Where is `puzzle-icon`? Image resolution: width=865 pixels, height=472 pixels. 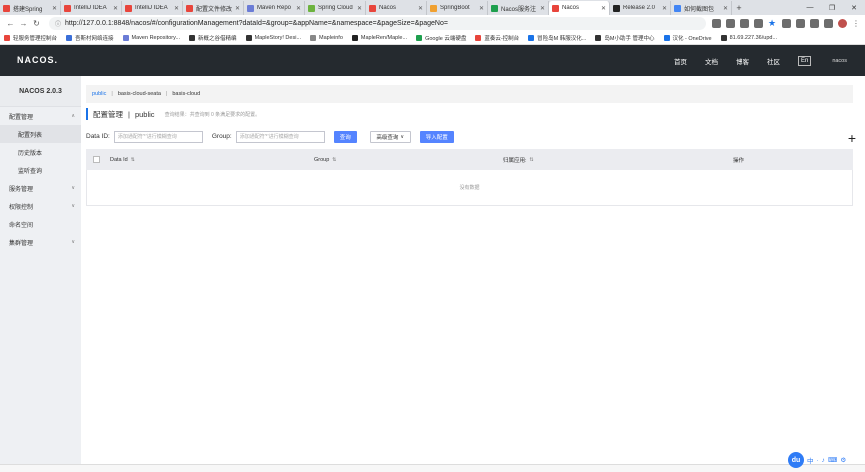
puzzle-icon is located at coordinates (800, 23).